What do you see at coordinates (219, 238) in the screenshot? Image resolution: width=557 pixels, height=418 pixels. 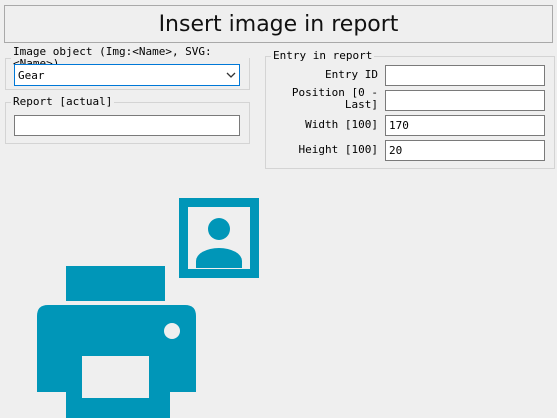 I see `user-image-icon` at bounding box center [219, 238].